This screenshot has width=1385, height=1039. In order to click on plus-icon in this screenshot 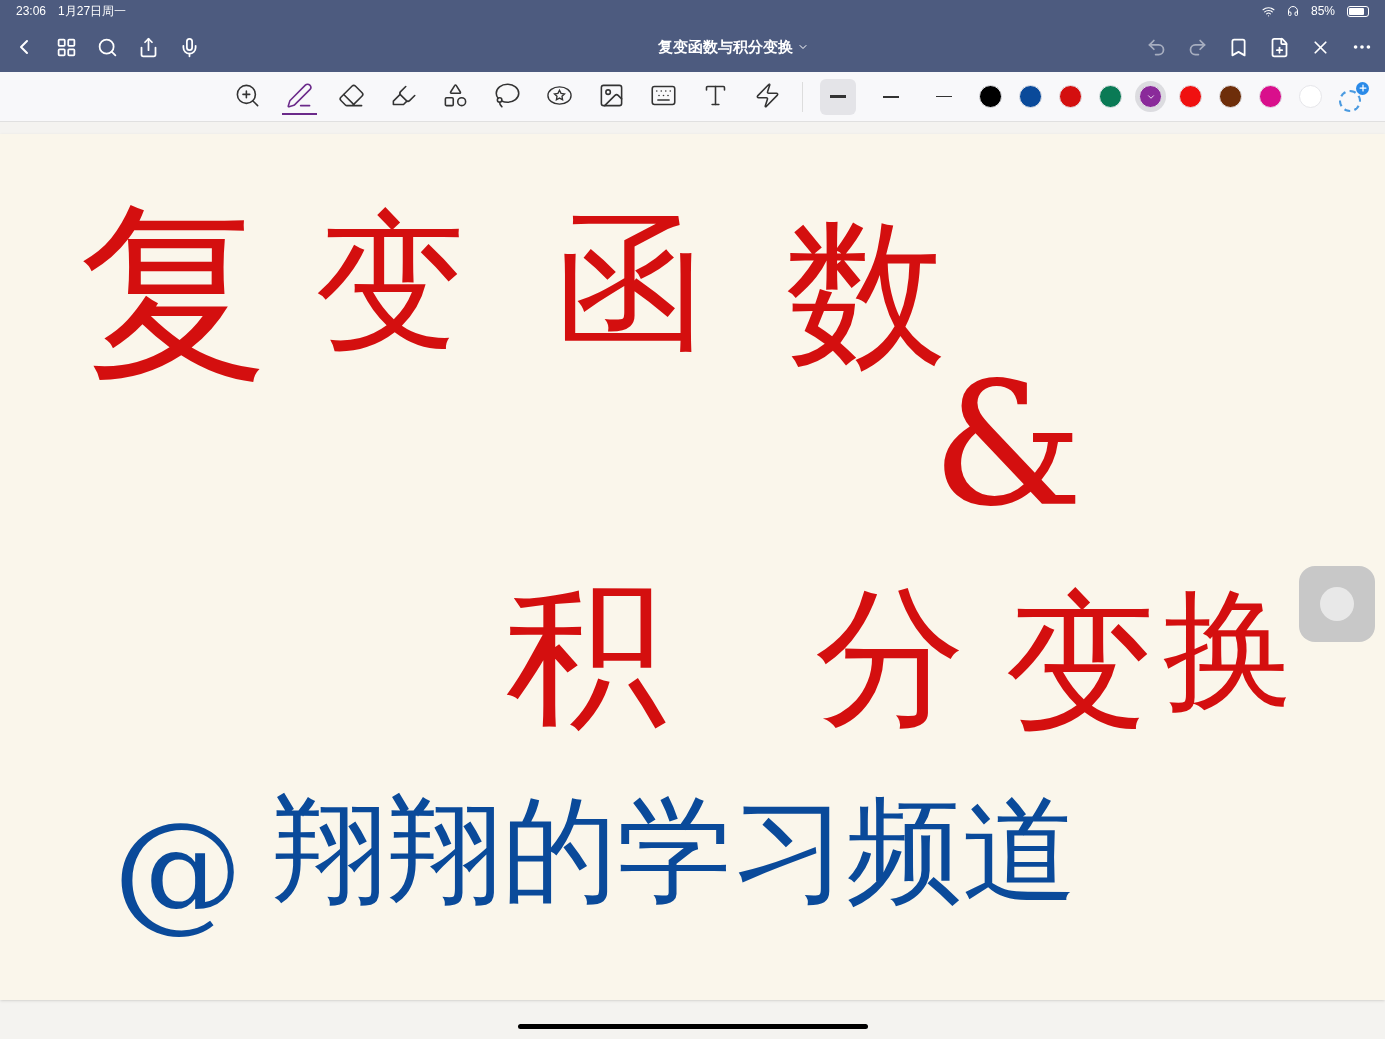, I will do `click(1362, 88)`.